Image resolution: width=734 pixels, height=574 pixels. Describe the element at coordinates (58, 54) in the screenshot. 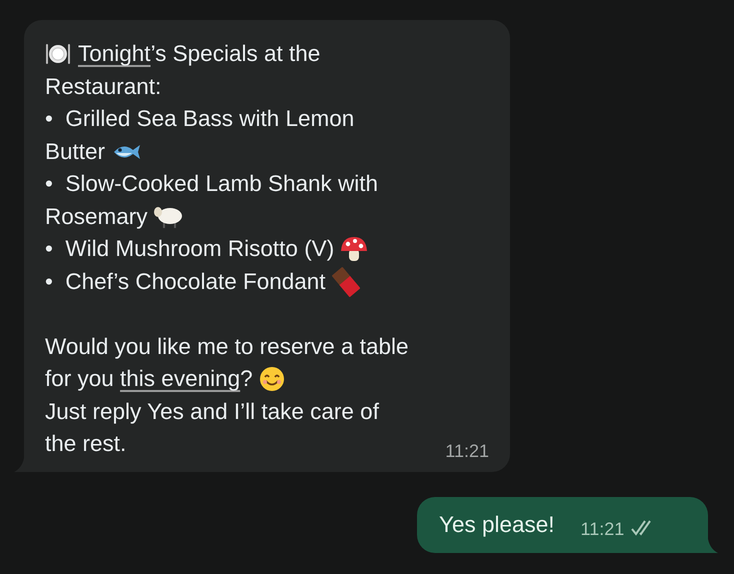

I see `plate-icon` at that location.